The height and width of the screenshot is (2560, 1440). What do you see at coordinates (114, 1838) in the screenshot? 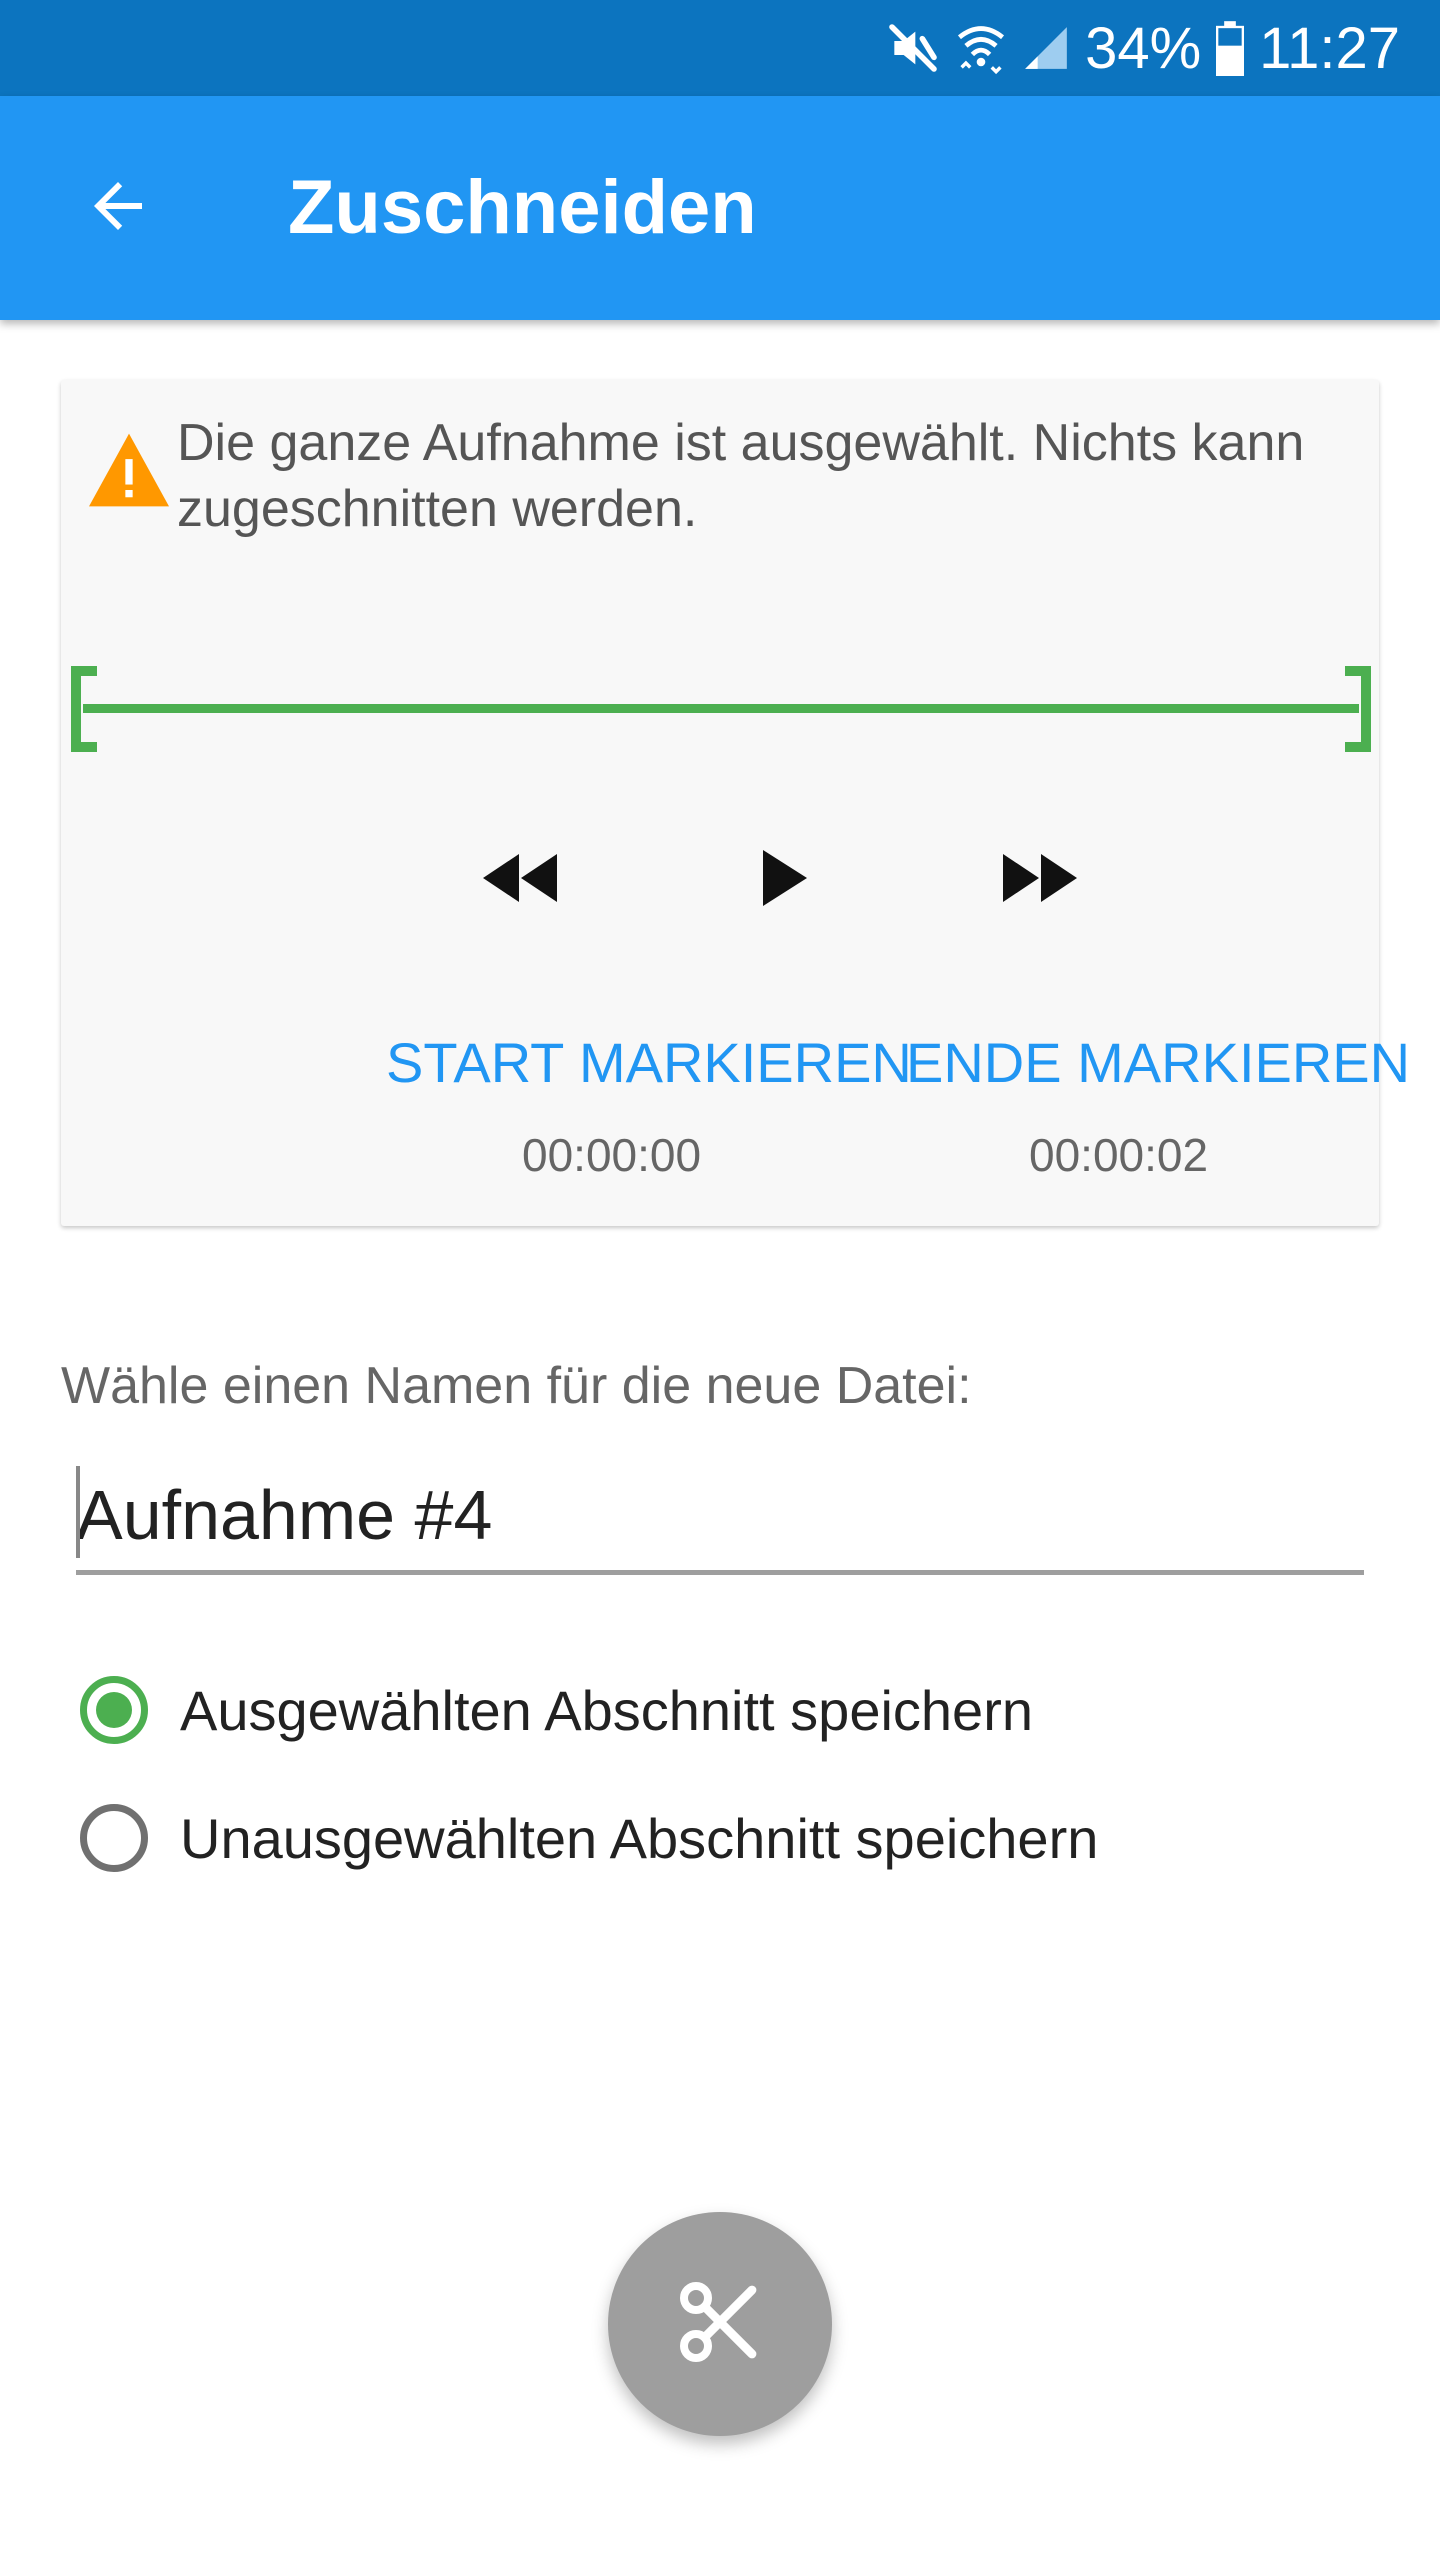
I see `radio-unchecked-icon` at bounding box center [114, 1838].